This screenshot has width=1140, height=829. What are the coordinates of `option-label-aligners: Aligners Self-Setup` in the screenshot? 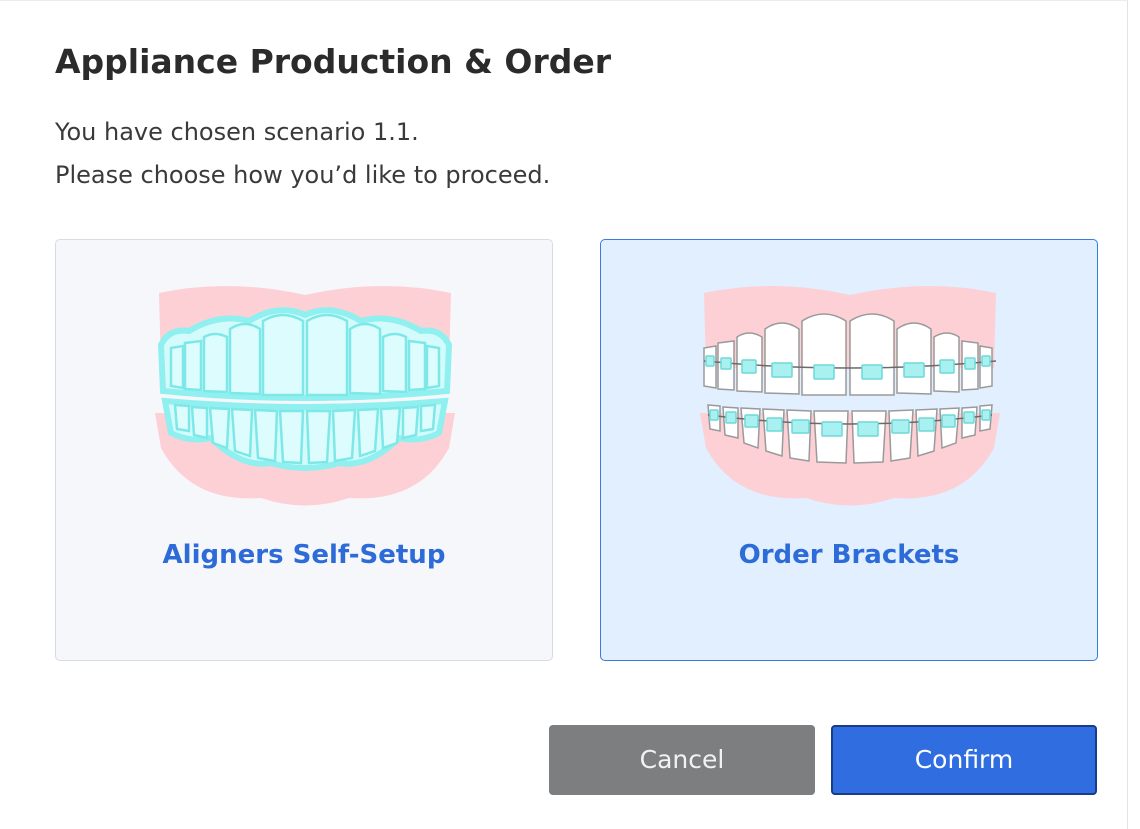 It's located at (304, 555).